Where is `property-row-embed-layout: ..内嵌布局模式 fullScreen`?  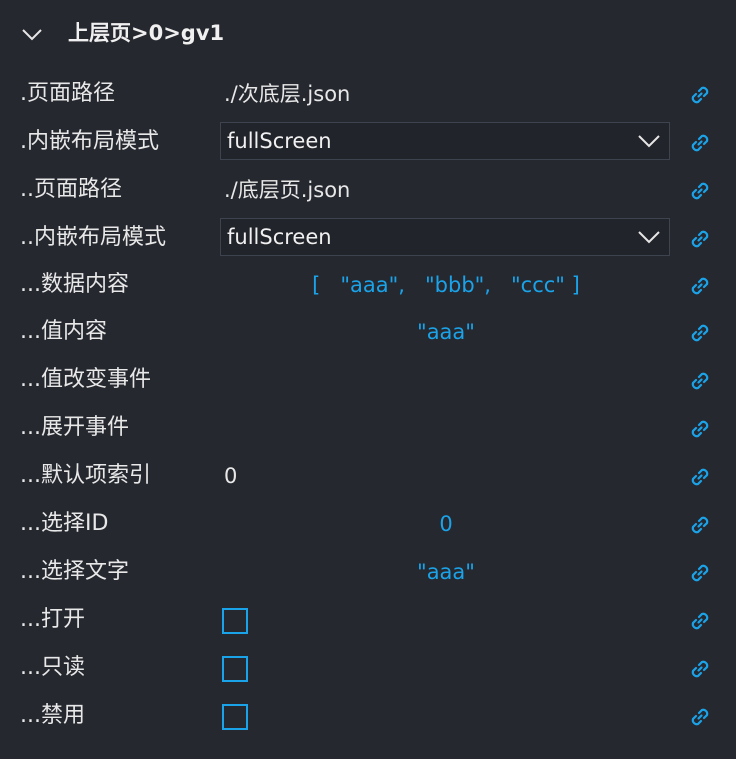 property-row-embed-layout: ..内嵌布局模式 fullScreen is located at coordinates (368, 238).